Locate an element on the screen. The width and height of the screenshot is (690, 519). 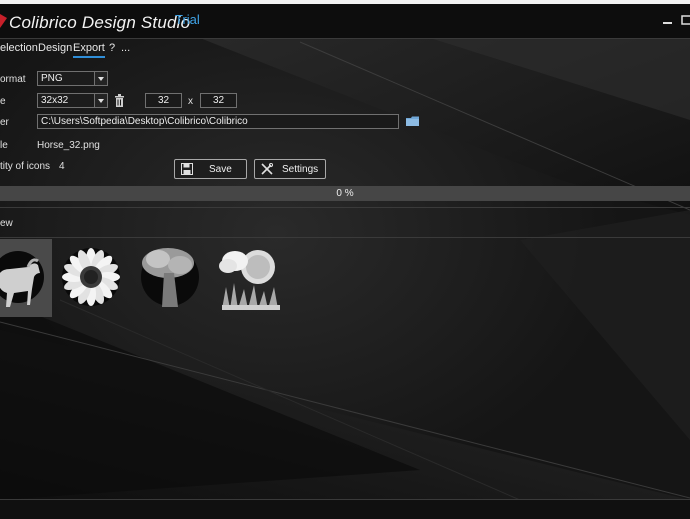
settings-button: Settings is located at coordinates (290, 169).